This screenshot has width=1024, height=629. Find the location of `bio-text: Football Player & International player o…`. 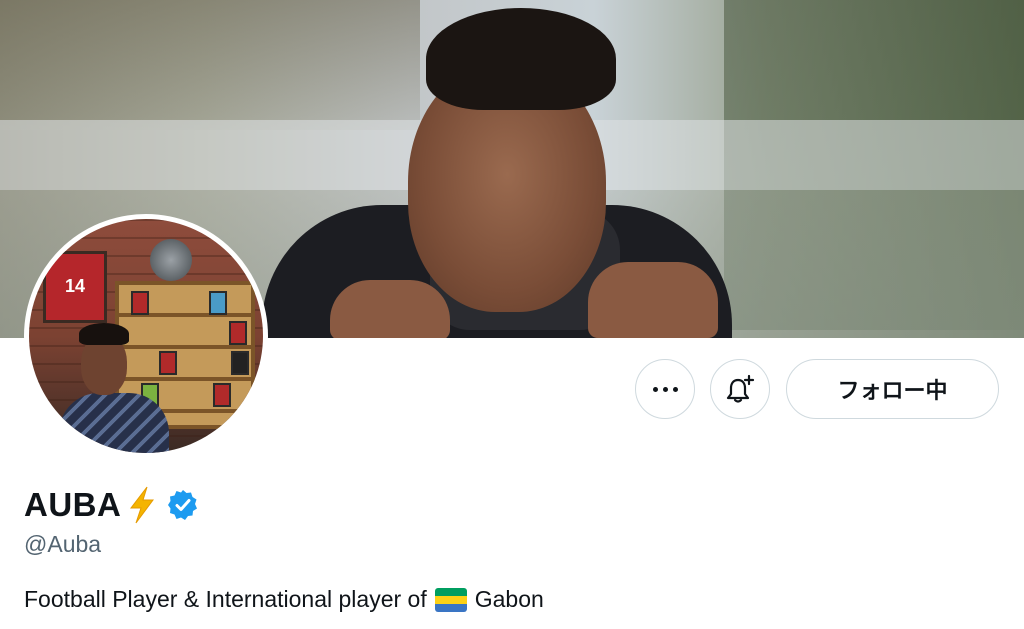

bio-text: Football Player & International player o… is located at coordinates (225, 599).